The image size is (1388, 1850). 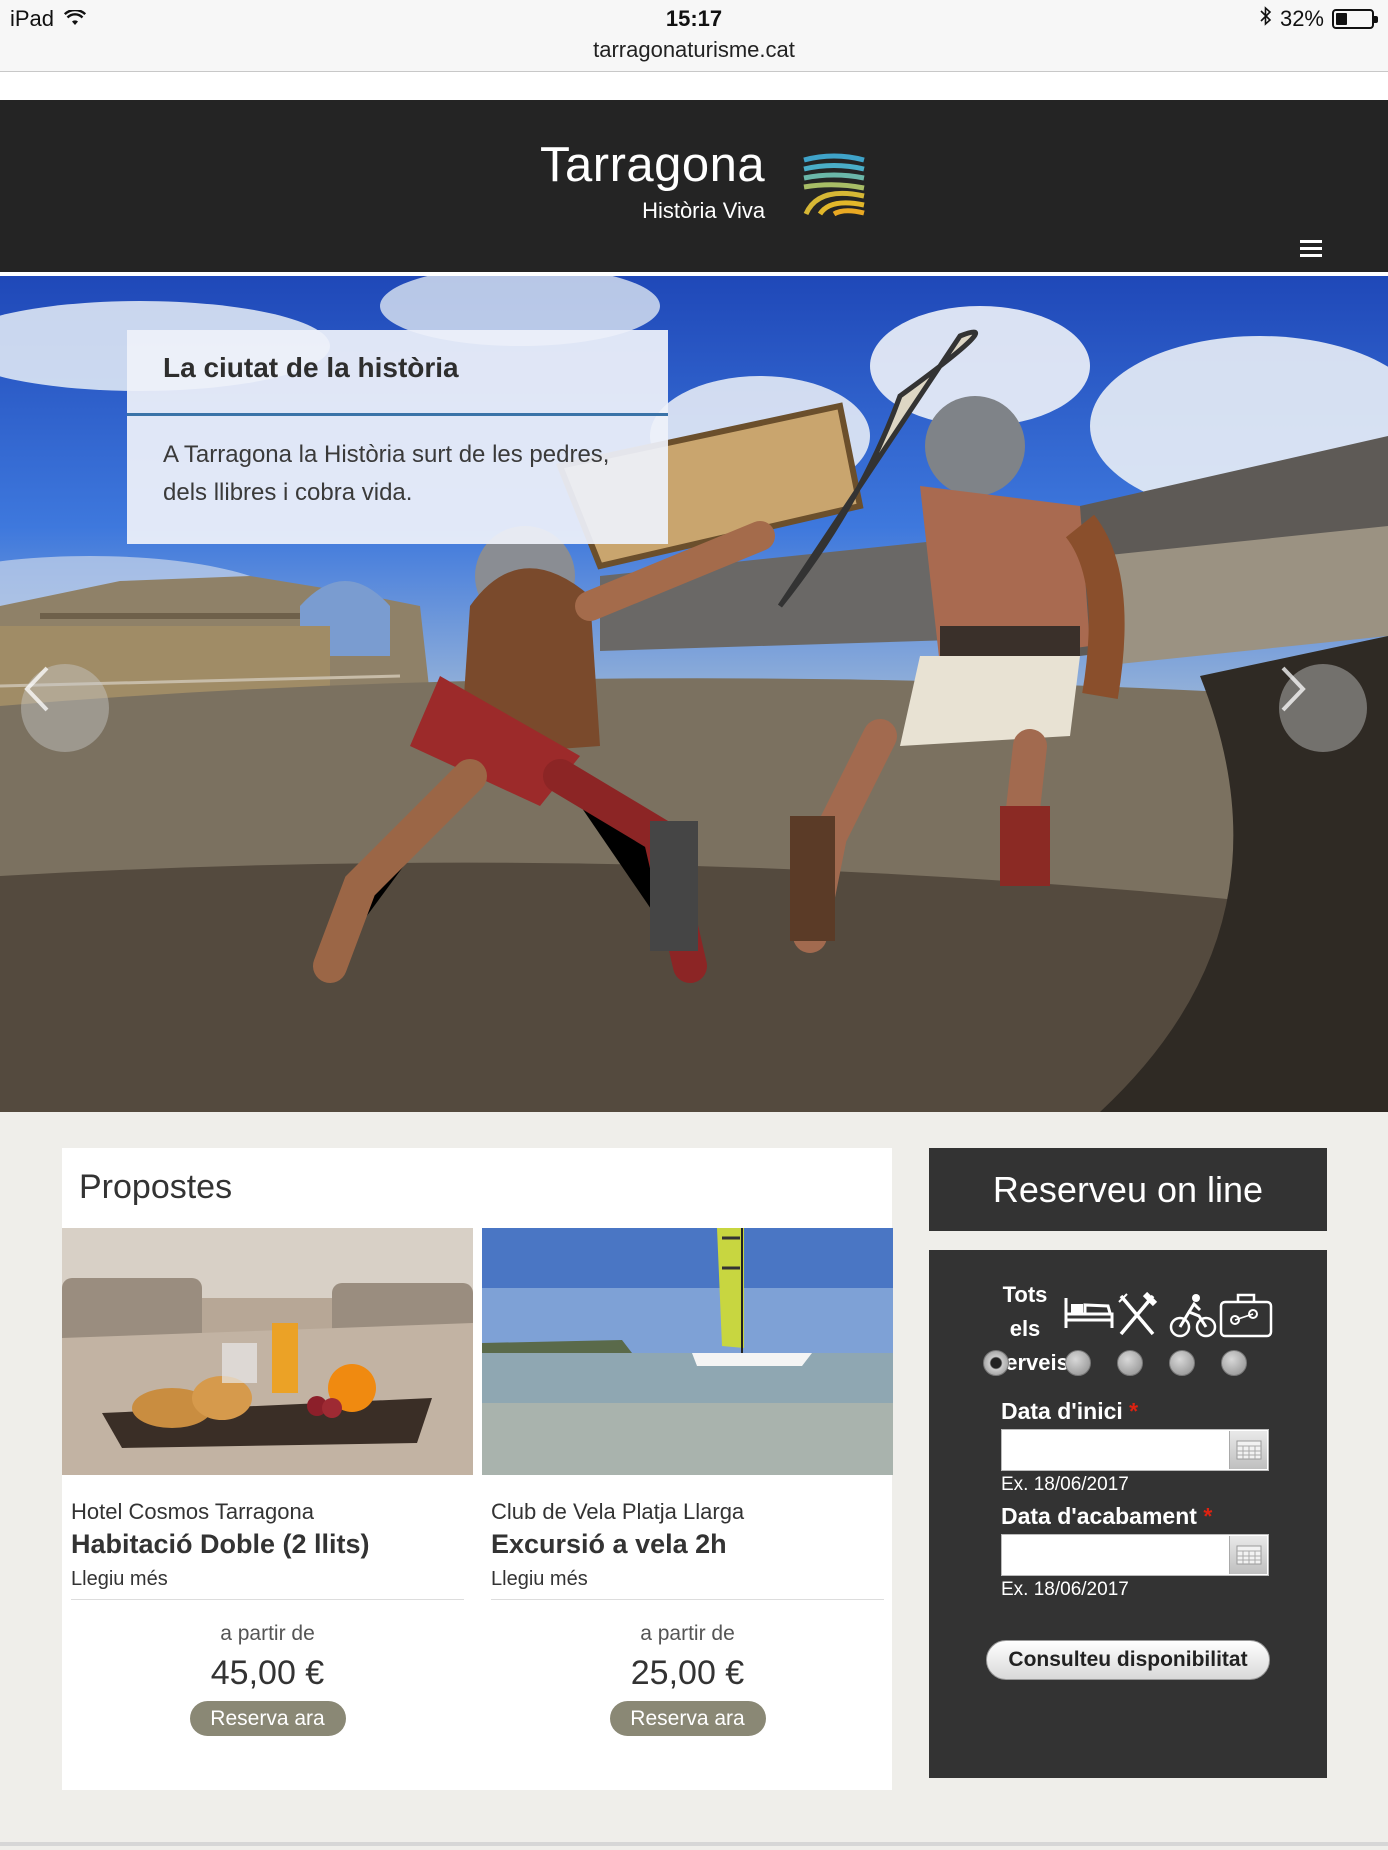 What do you see at coordinates (694, 50) in the screenshot?
I see `address-bar-url: tarragonaturisme.cat` at bounding box center [694, 50].